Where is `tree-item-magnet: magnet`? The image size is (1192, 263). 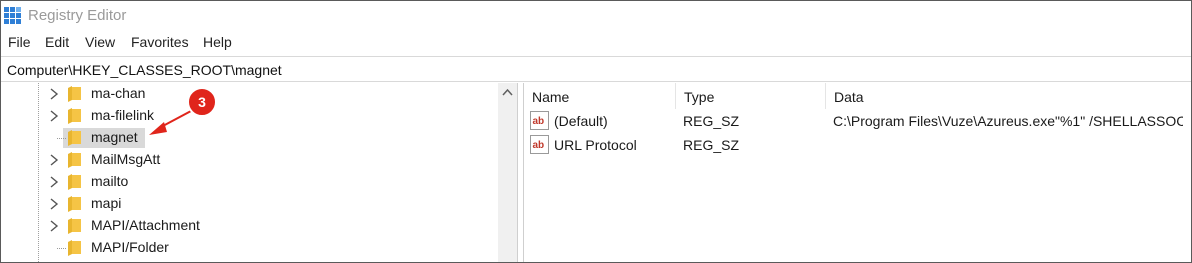 tree-item-magnet: magnet is located at coordinates (249, 138).